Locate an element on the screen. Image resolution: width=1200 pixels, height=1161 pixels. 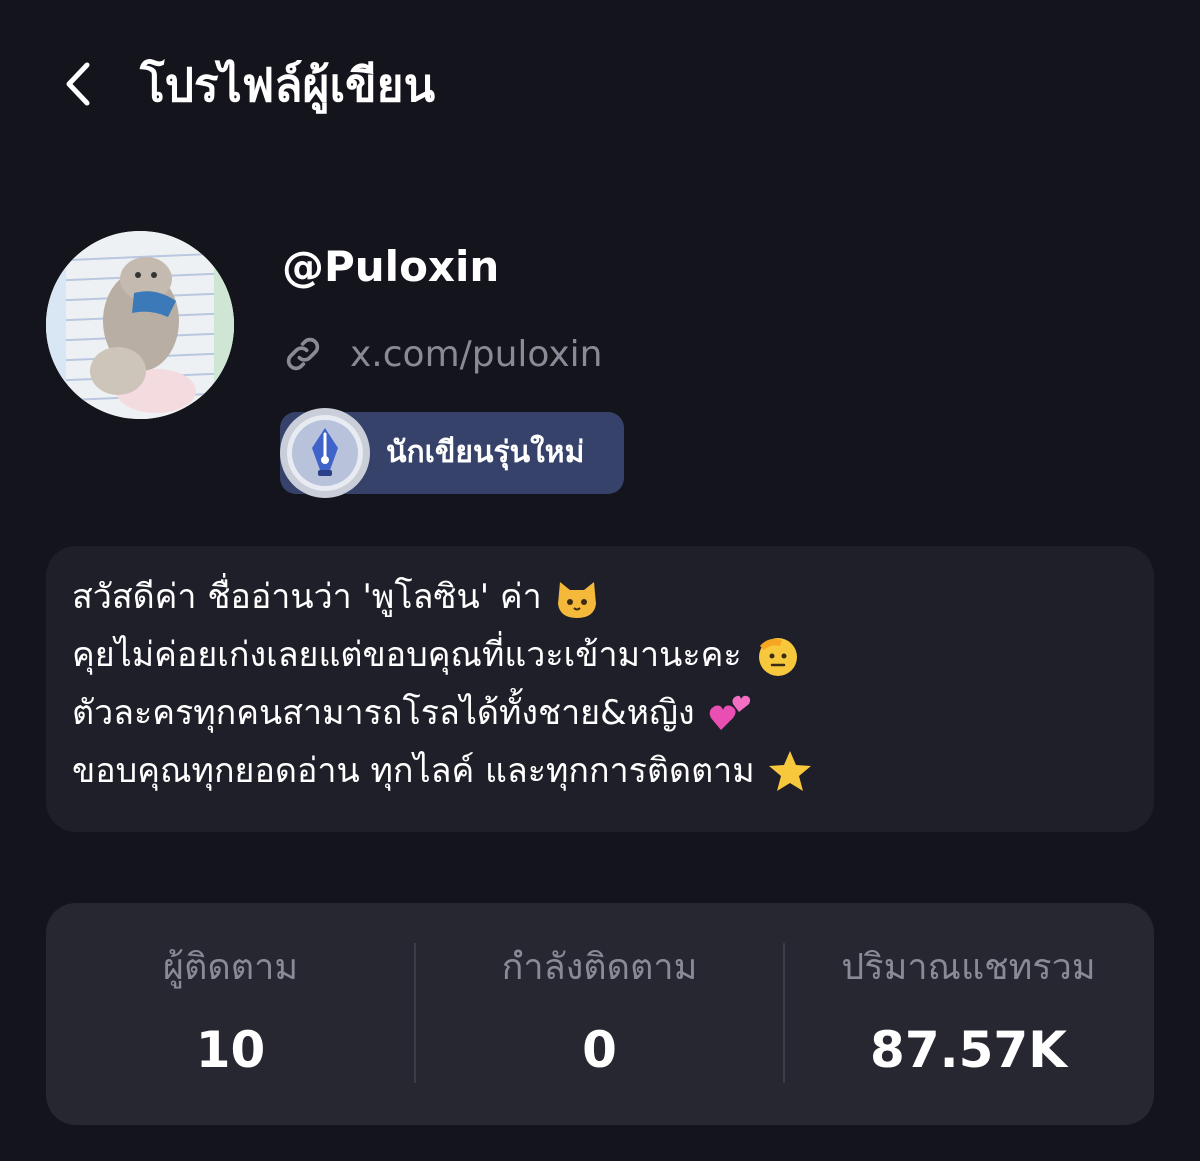
stat-total-chats: ปริมาณแชทรวม 87.57K is located at coordinates (968, 1014).